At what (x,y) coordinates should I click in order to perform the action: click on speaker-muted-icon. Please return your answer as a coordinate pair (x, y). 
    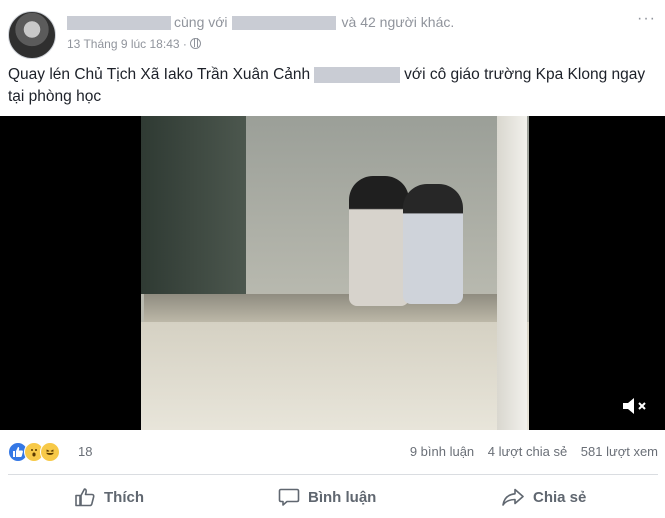
    Looking at the image, I should click on (635, 406).